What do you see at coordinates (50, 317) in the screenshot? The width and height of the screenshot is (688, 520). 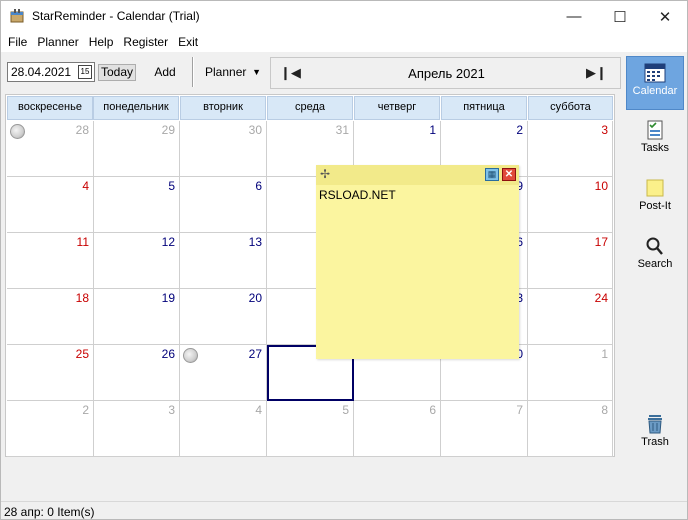 I see `day-cell: 18` at bounding box center [50, 317].